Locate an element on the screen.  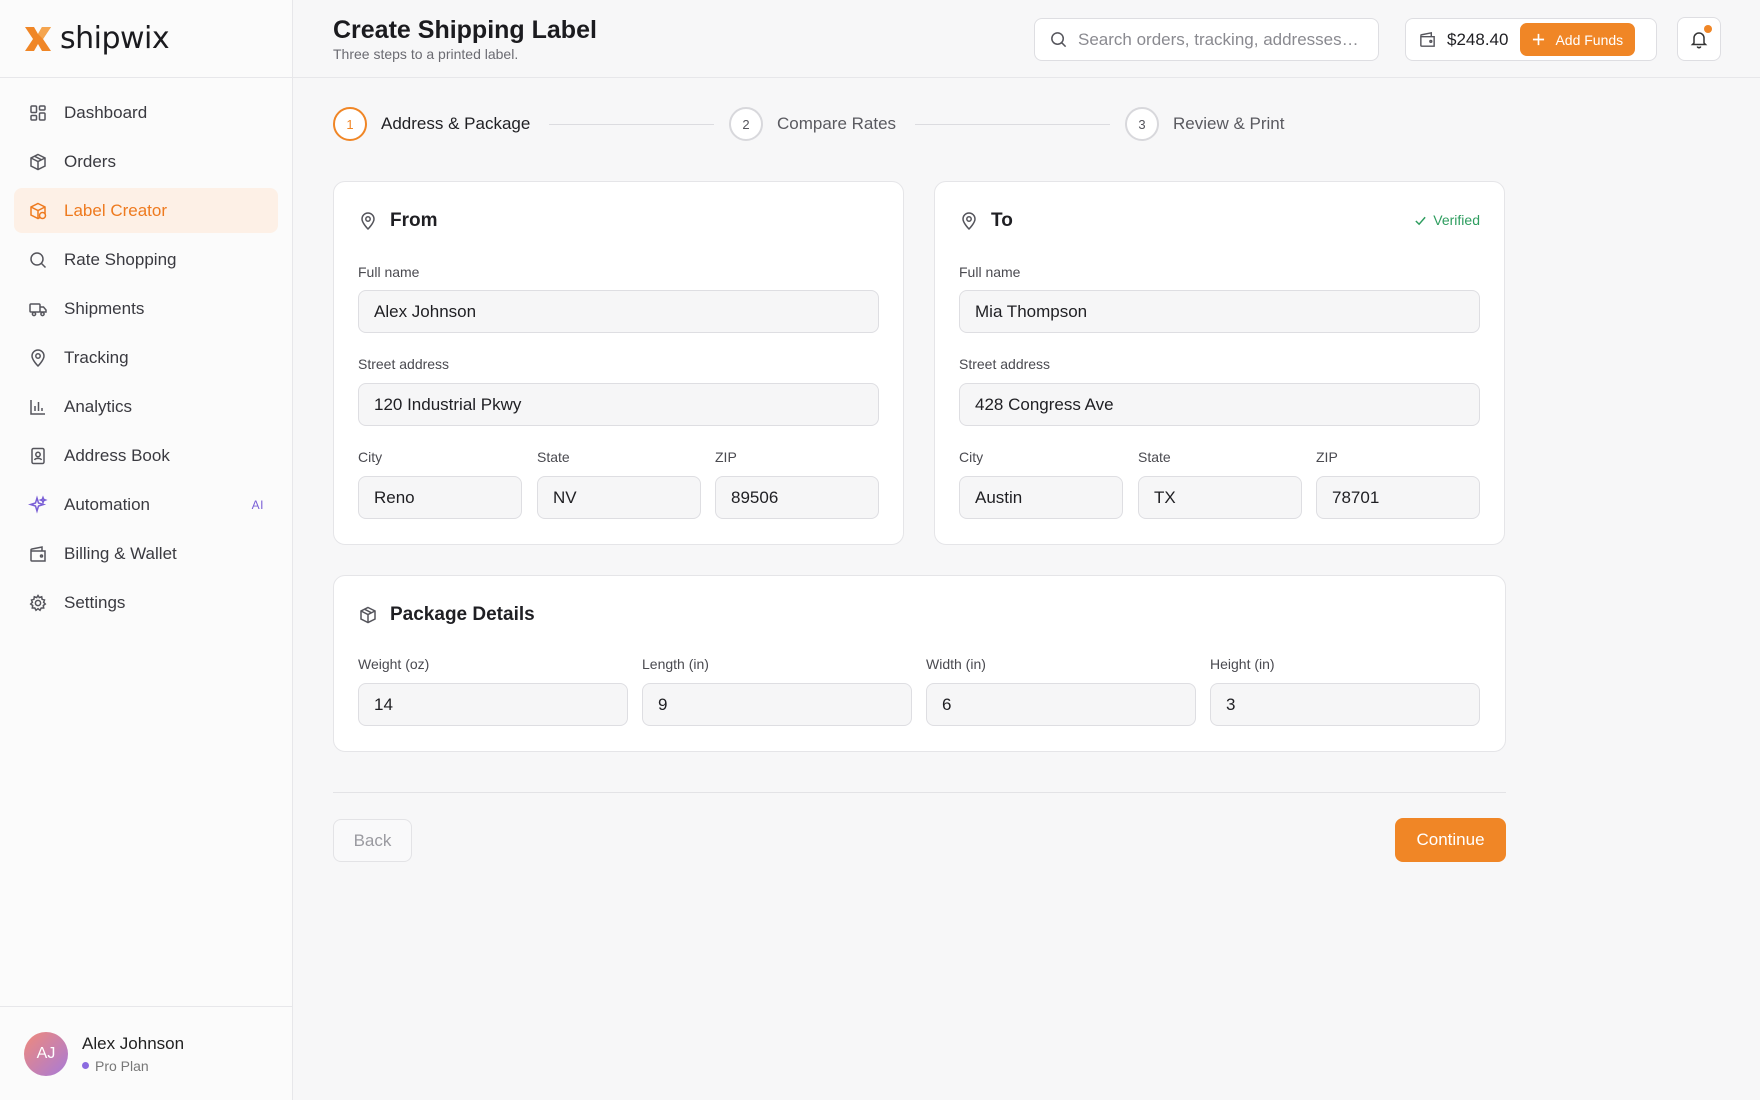
search-bar is located at coordinates (1206, 39).